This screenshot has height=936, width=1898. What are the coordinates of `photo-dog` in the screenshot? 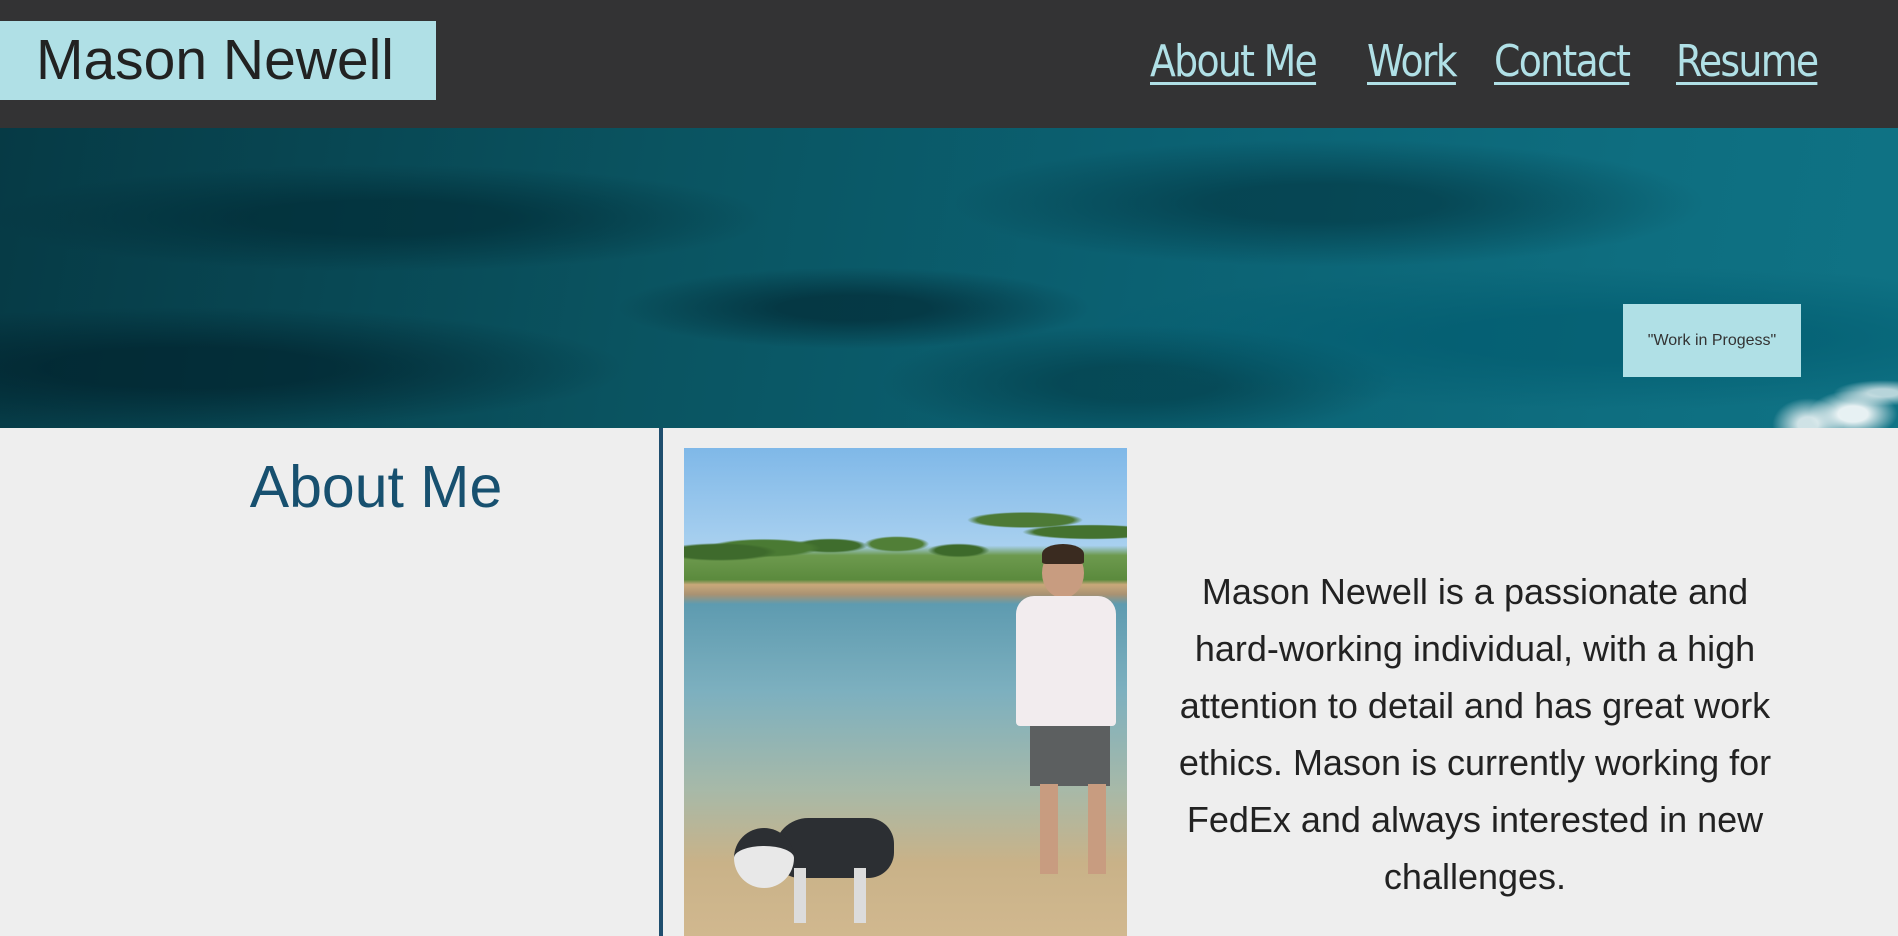 It's located at (819, 868).